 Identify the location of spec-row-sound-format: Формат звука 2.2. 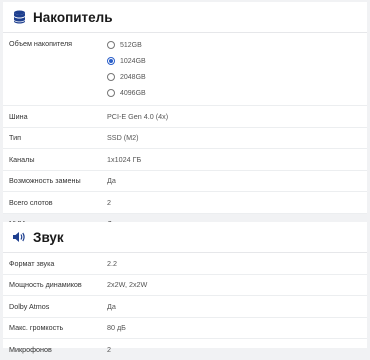
(185, 264).